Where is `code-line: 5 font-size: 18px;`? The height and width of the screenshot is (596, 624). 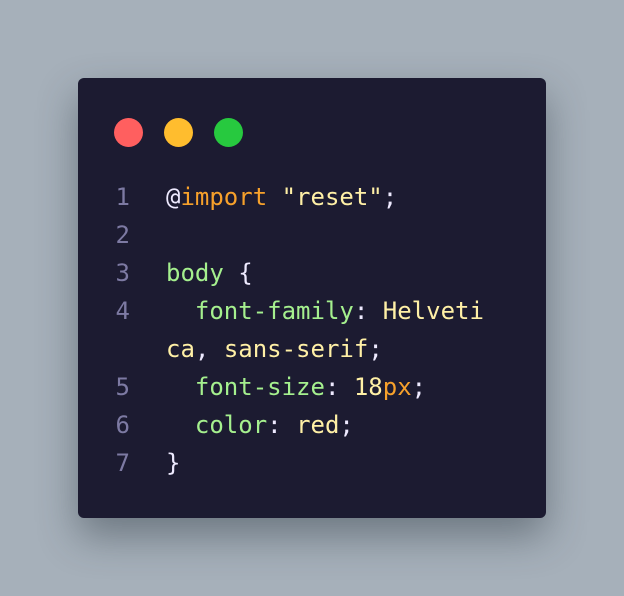
code-line: 5 font-size: 18px; is located at coordinates (312, 387).